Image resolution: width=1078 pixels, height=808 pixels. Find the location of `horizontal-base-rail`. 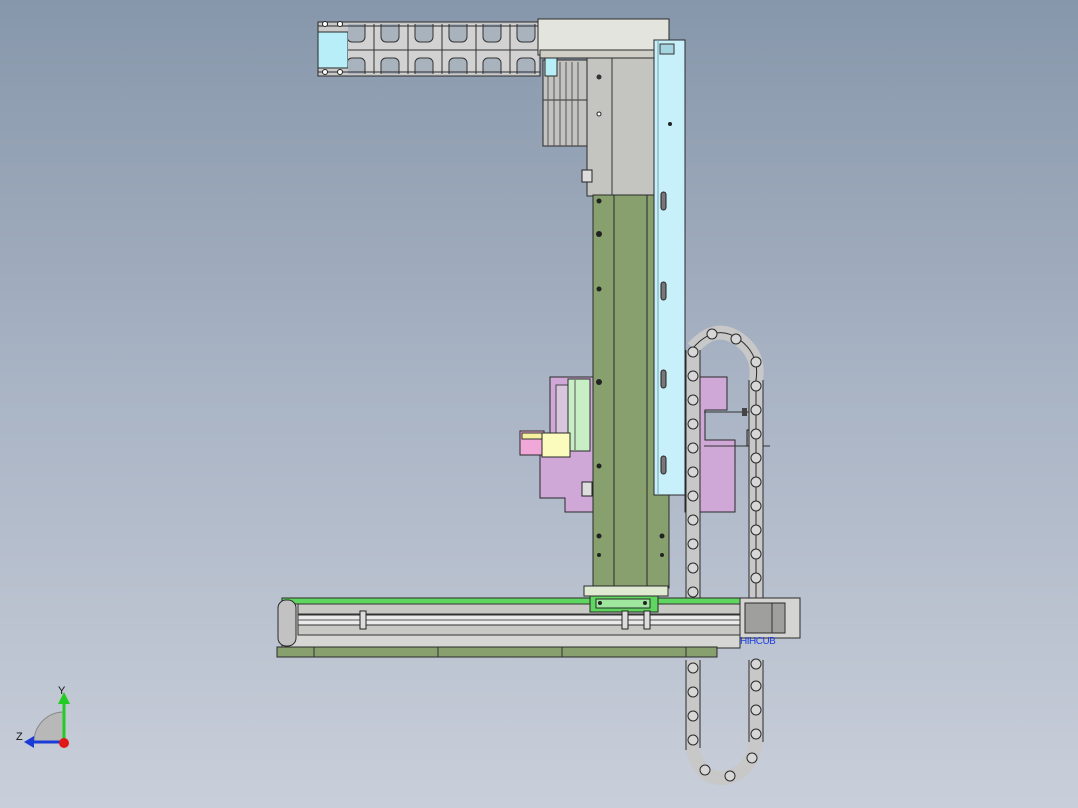

horizontal-base-rail is located at coordinates (508, 626).